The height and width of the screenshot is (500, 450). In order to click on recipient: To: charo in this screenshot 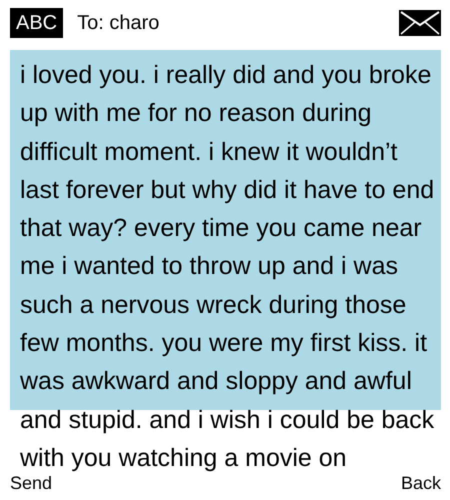, I will do `click(118, 23)`.